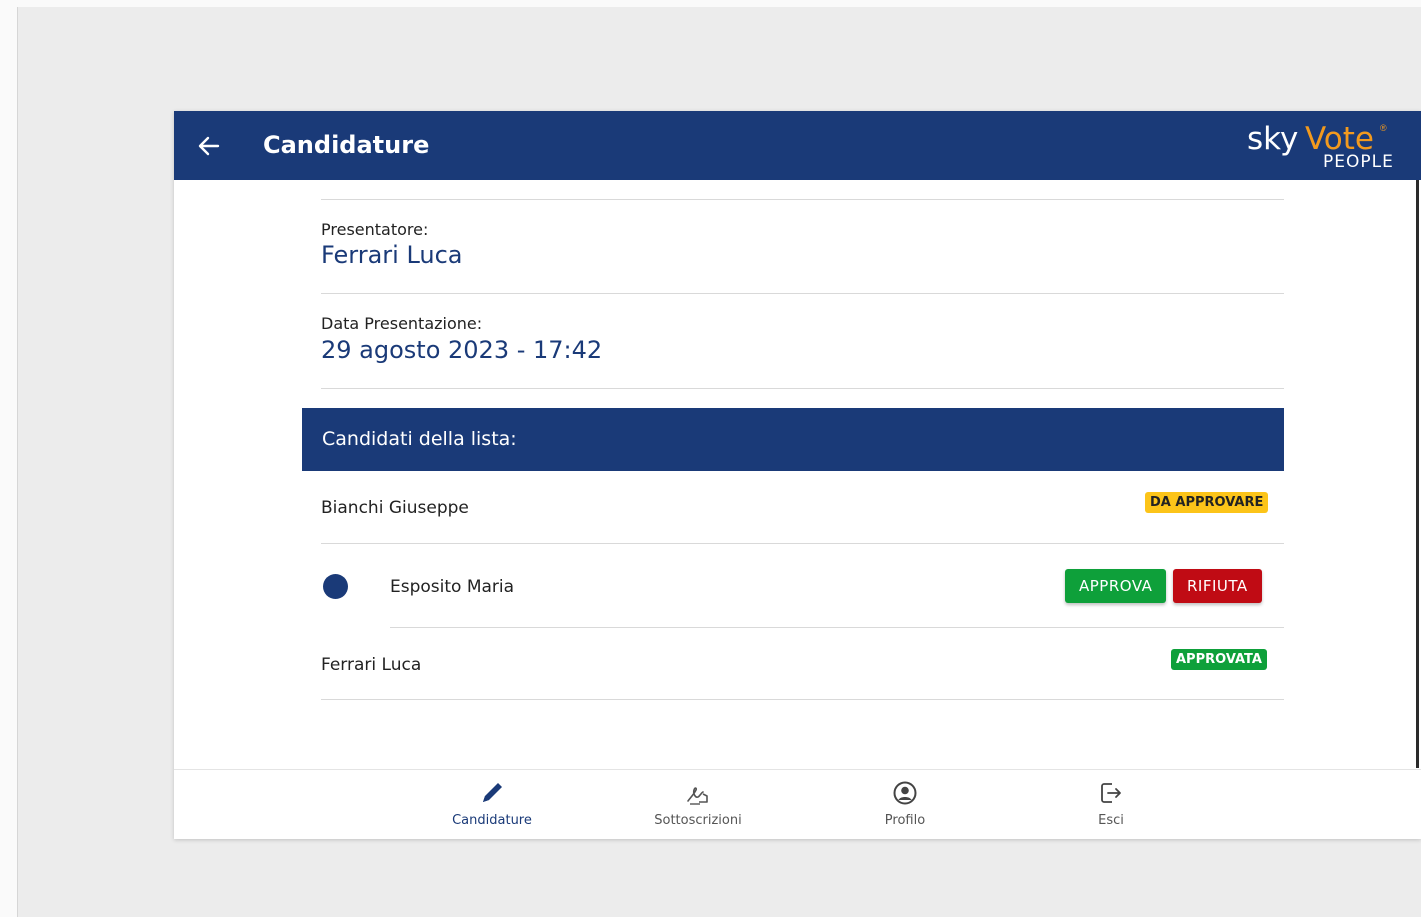 Image resolution: width=1421 pixels, height=917 pixels. What do you see at coordinates (492, 820) in the screenshot?
I see `nav-label: Candidature` at bounding box center [492, 820].